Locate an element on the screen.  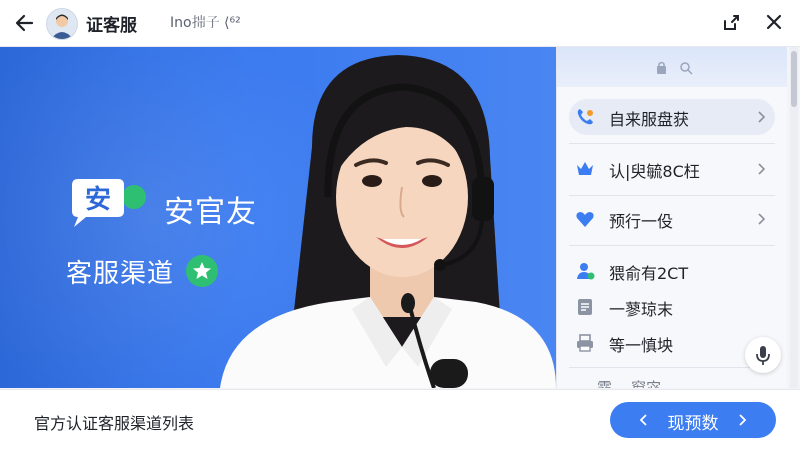
bottom-bar: 官方认证客服渠道列表 现预数 is located at coordinates (400, 420).